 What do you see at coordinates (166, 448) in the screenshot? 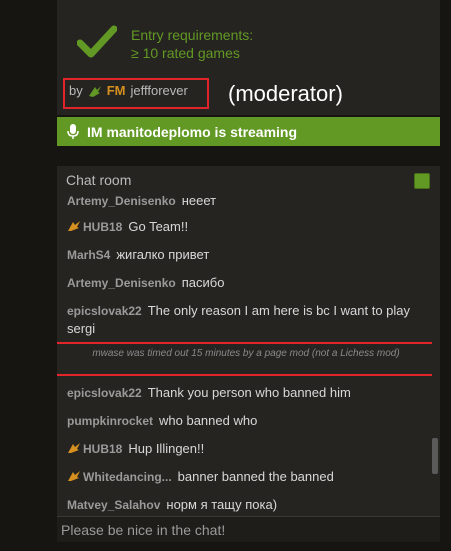
I see `chat-text: Hup Illingen!!` at bounding box center [166, 448].